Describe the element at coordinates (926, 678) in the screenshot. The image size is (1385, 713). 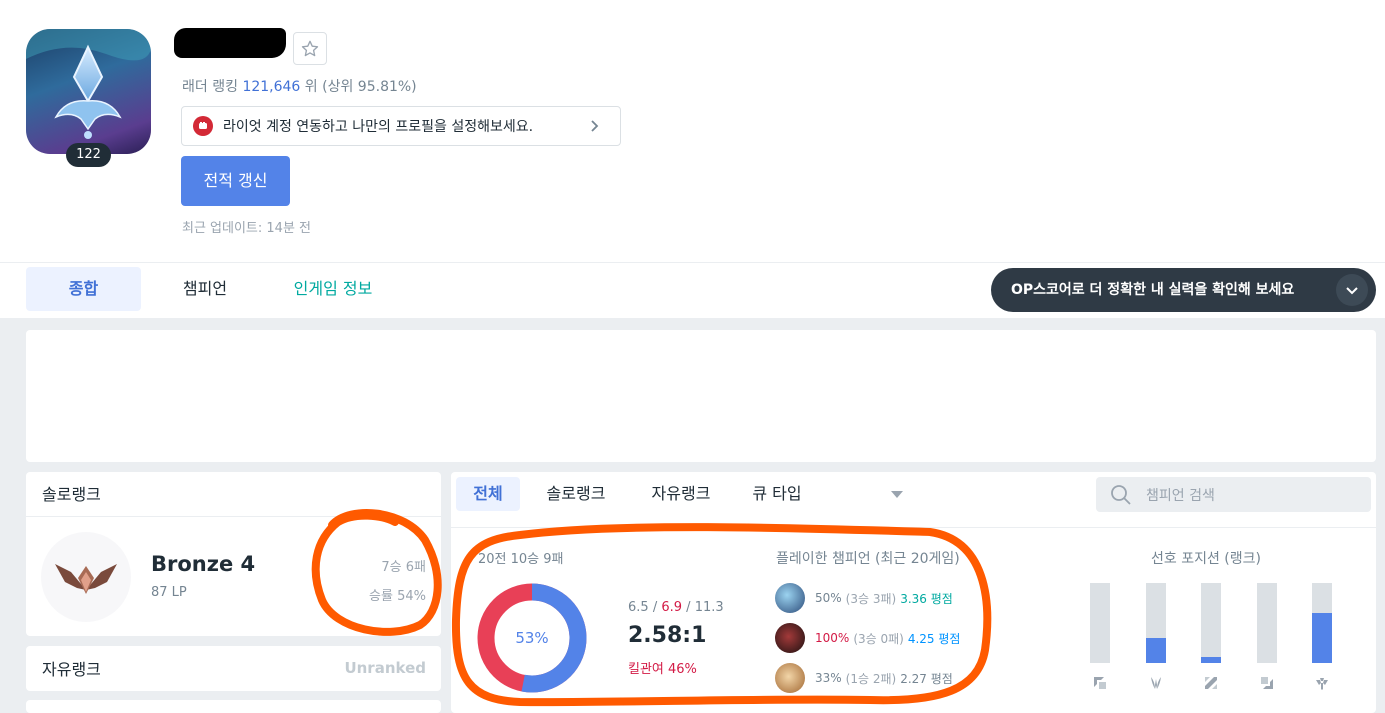
I see `champion-kda: 2.27 평점` at that location.